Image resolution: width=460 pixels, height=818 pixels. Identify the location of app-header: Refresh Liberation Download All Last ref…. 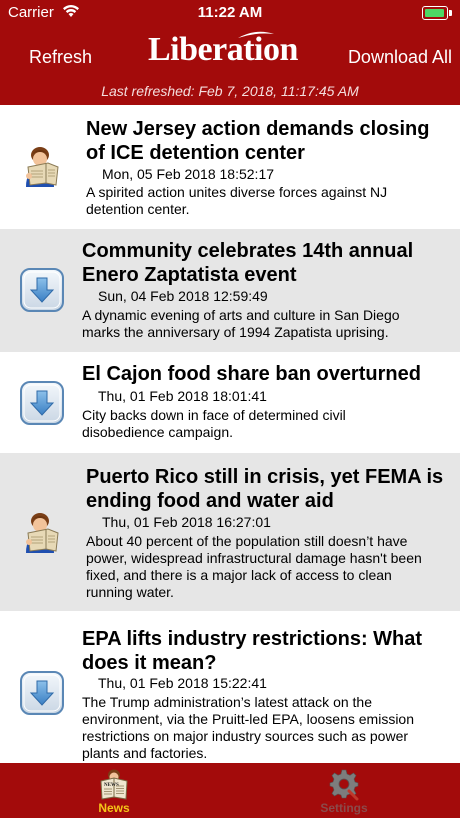
(230, 65).